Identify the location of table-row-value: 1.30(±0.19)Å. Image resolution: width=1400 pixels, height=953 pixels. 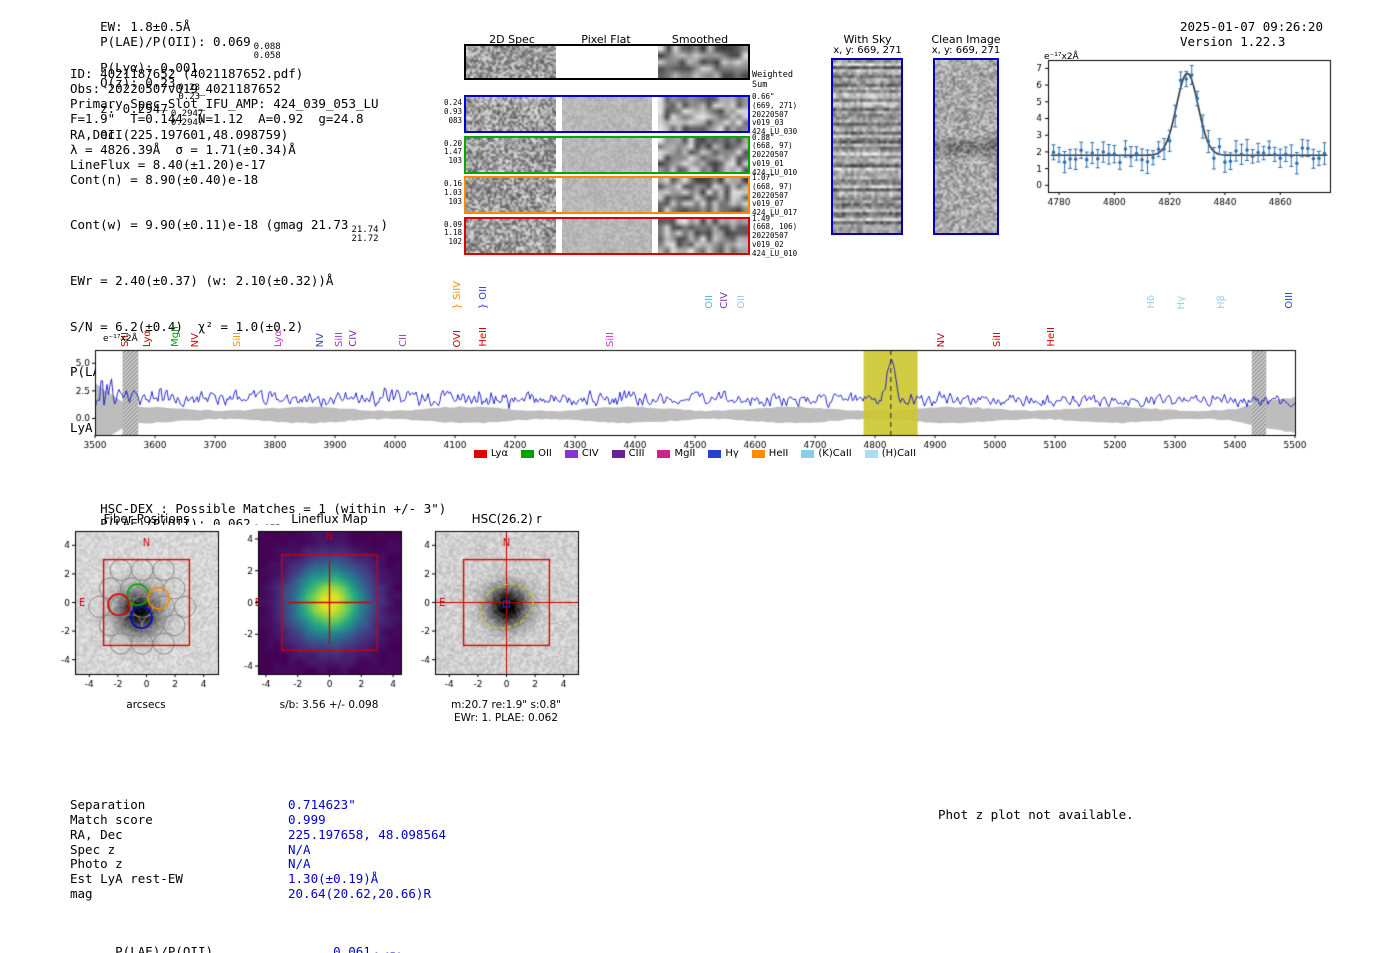
(333, 878).